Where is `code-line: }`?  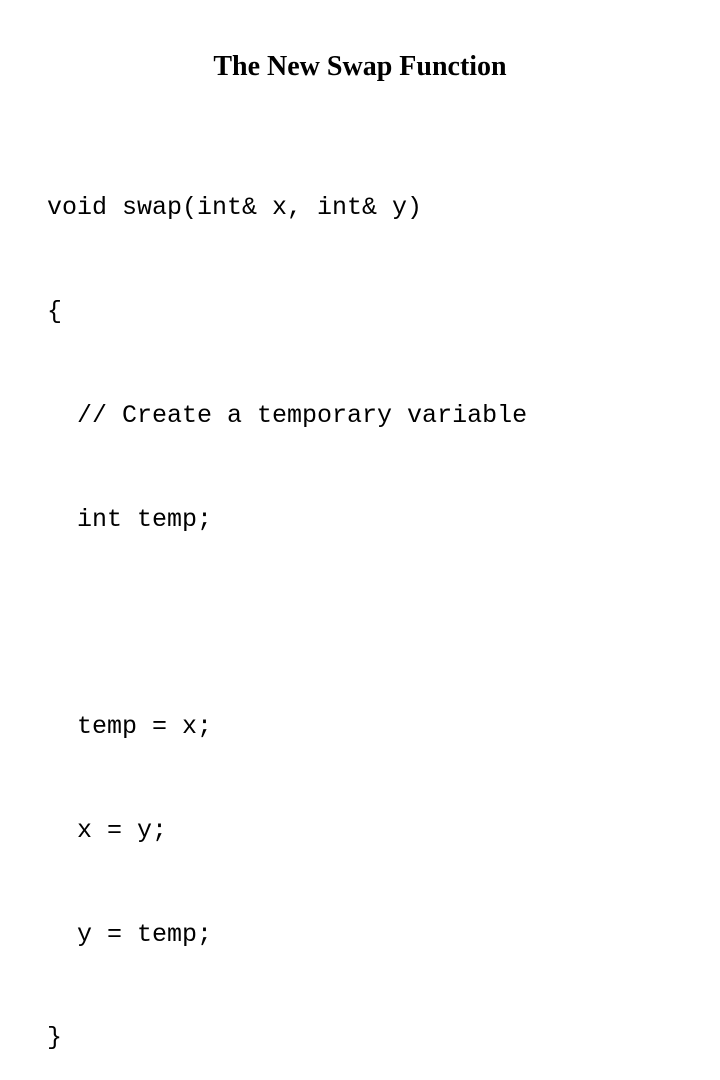 code-line: } is located at coordinates (55, 1038).